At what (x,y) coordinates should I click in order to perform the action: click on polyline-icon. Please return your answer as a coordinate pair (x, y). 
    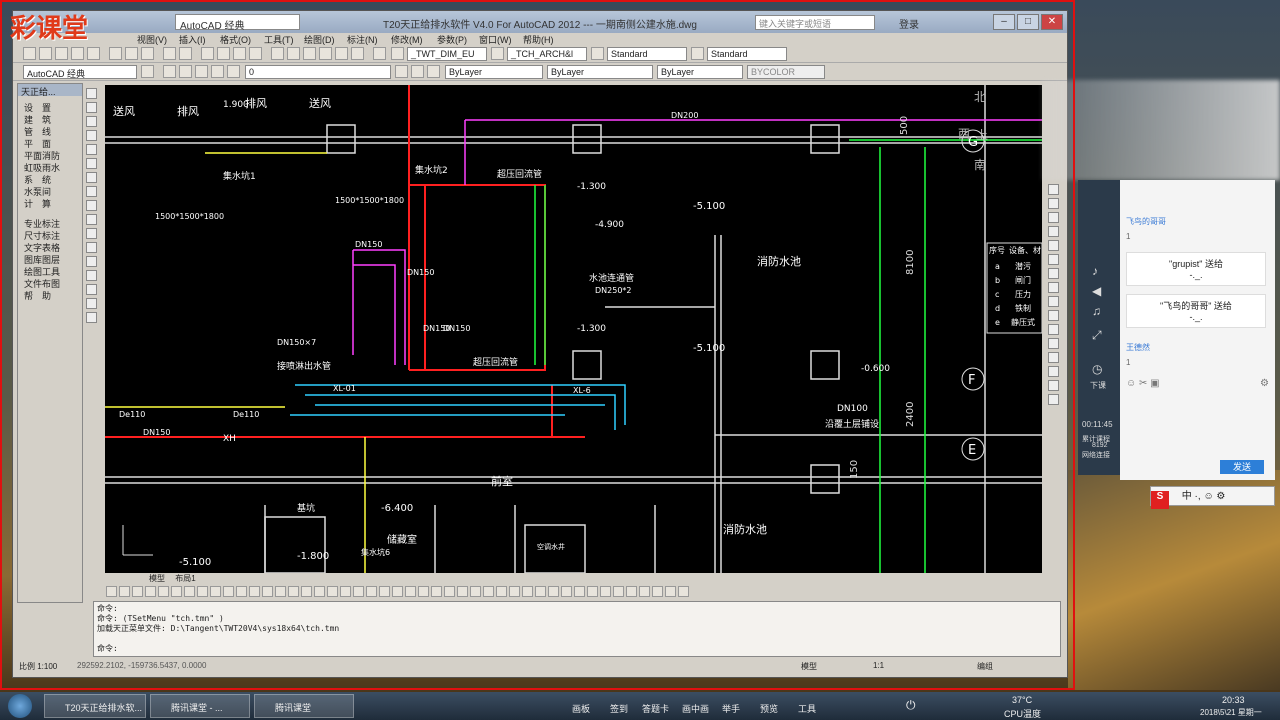
    Looking at the image, I should click on (91, 121).